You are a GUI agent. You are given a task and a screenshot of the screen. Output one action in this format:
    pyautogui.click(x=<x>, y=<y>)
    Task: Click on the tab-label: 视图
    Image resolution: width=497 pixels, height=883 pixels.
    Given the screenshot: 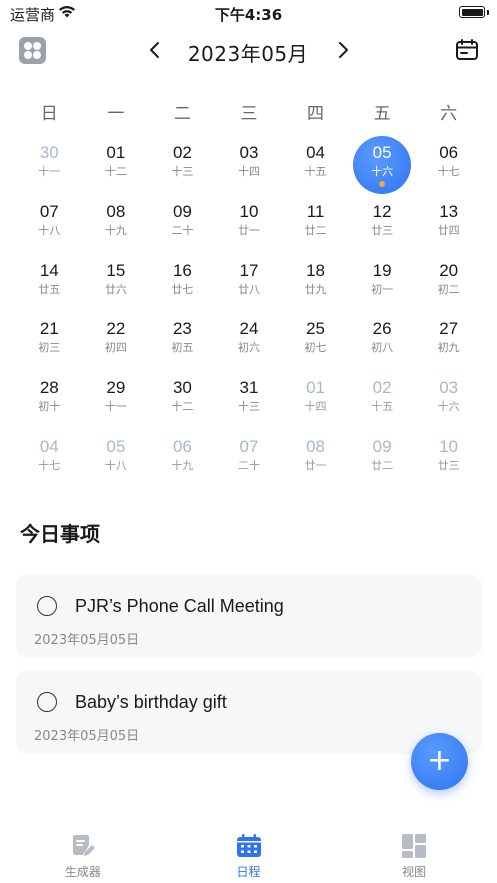 What is the action you would take?
    pyautogui.click(x=414, y=872)
    